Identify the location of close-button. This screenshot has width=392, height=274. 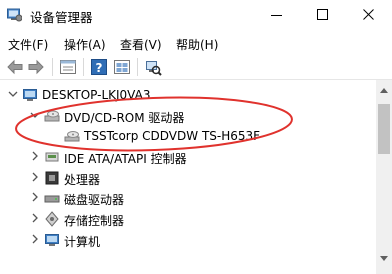
(369, 15).